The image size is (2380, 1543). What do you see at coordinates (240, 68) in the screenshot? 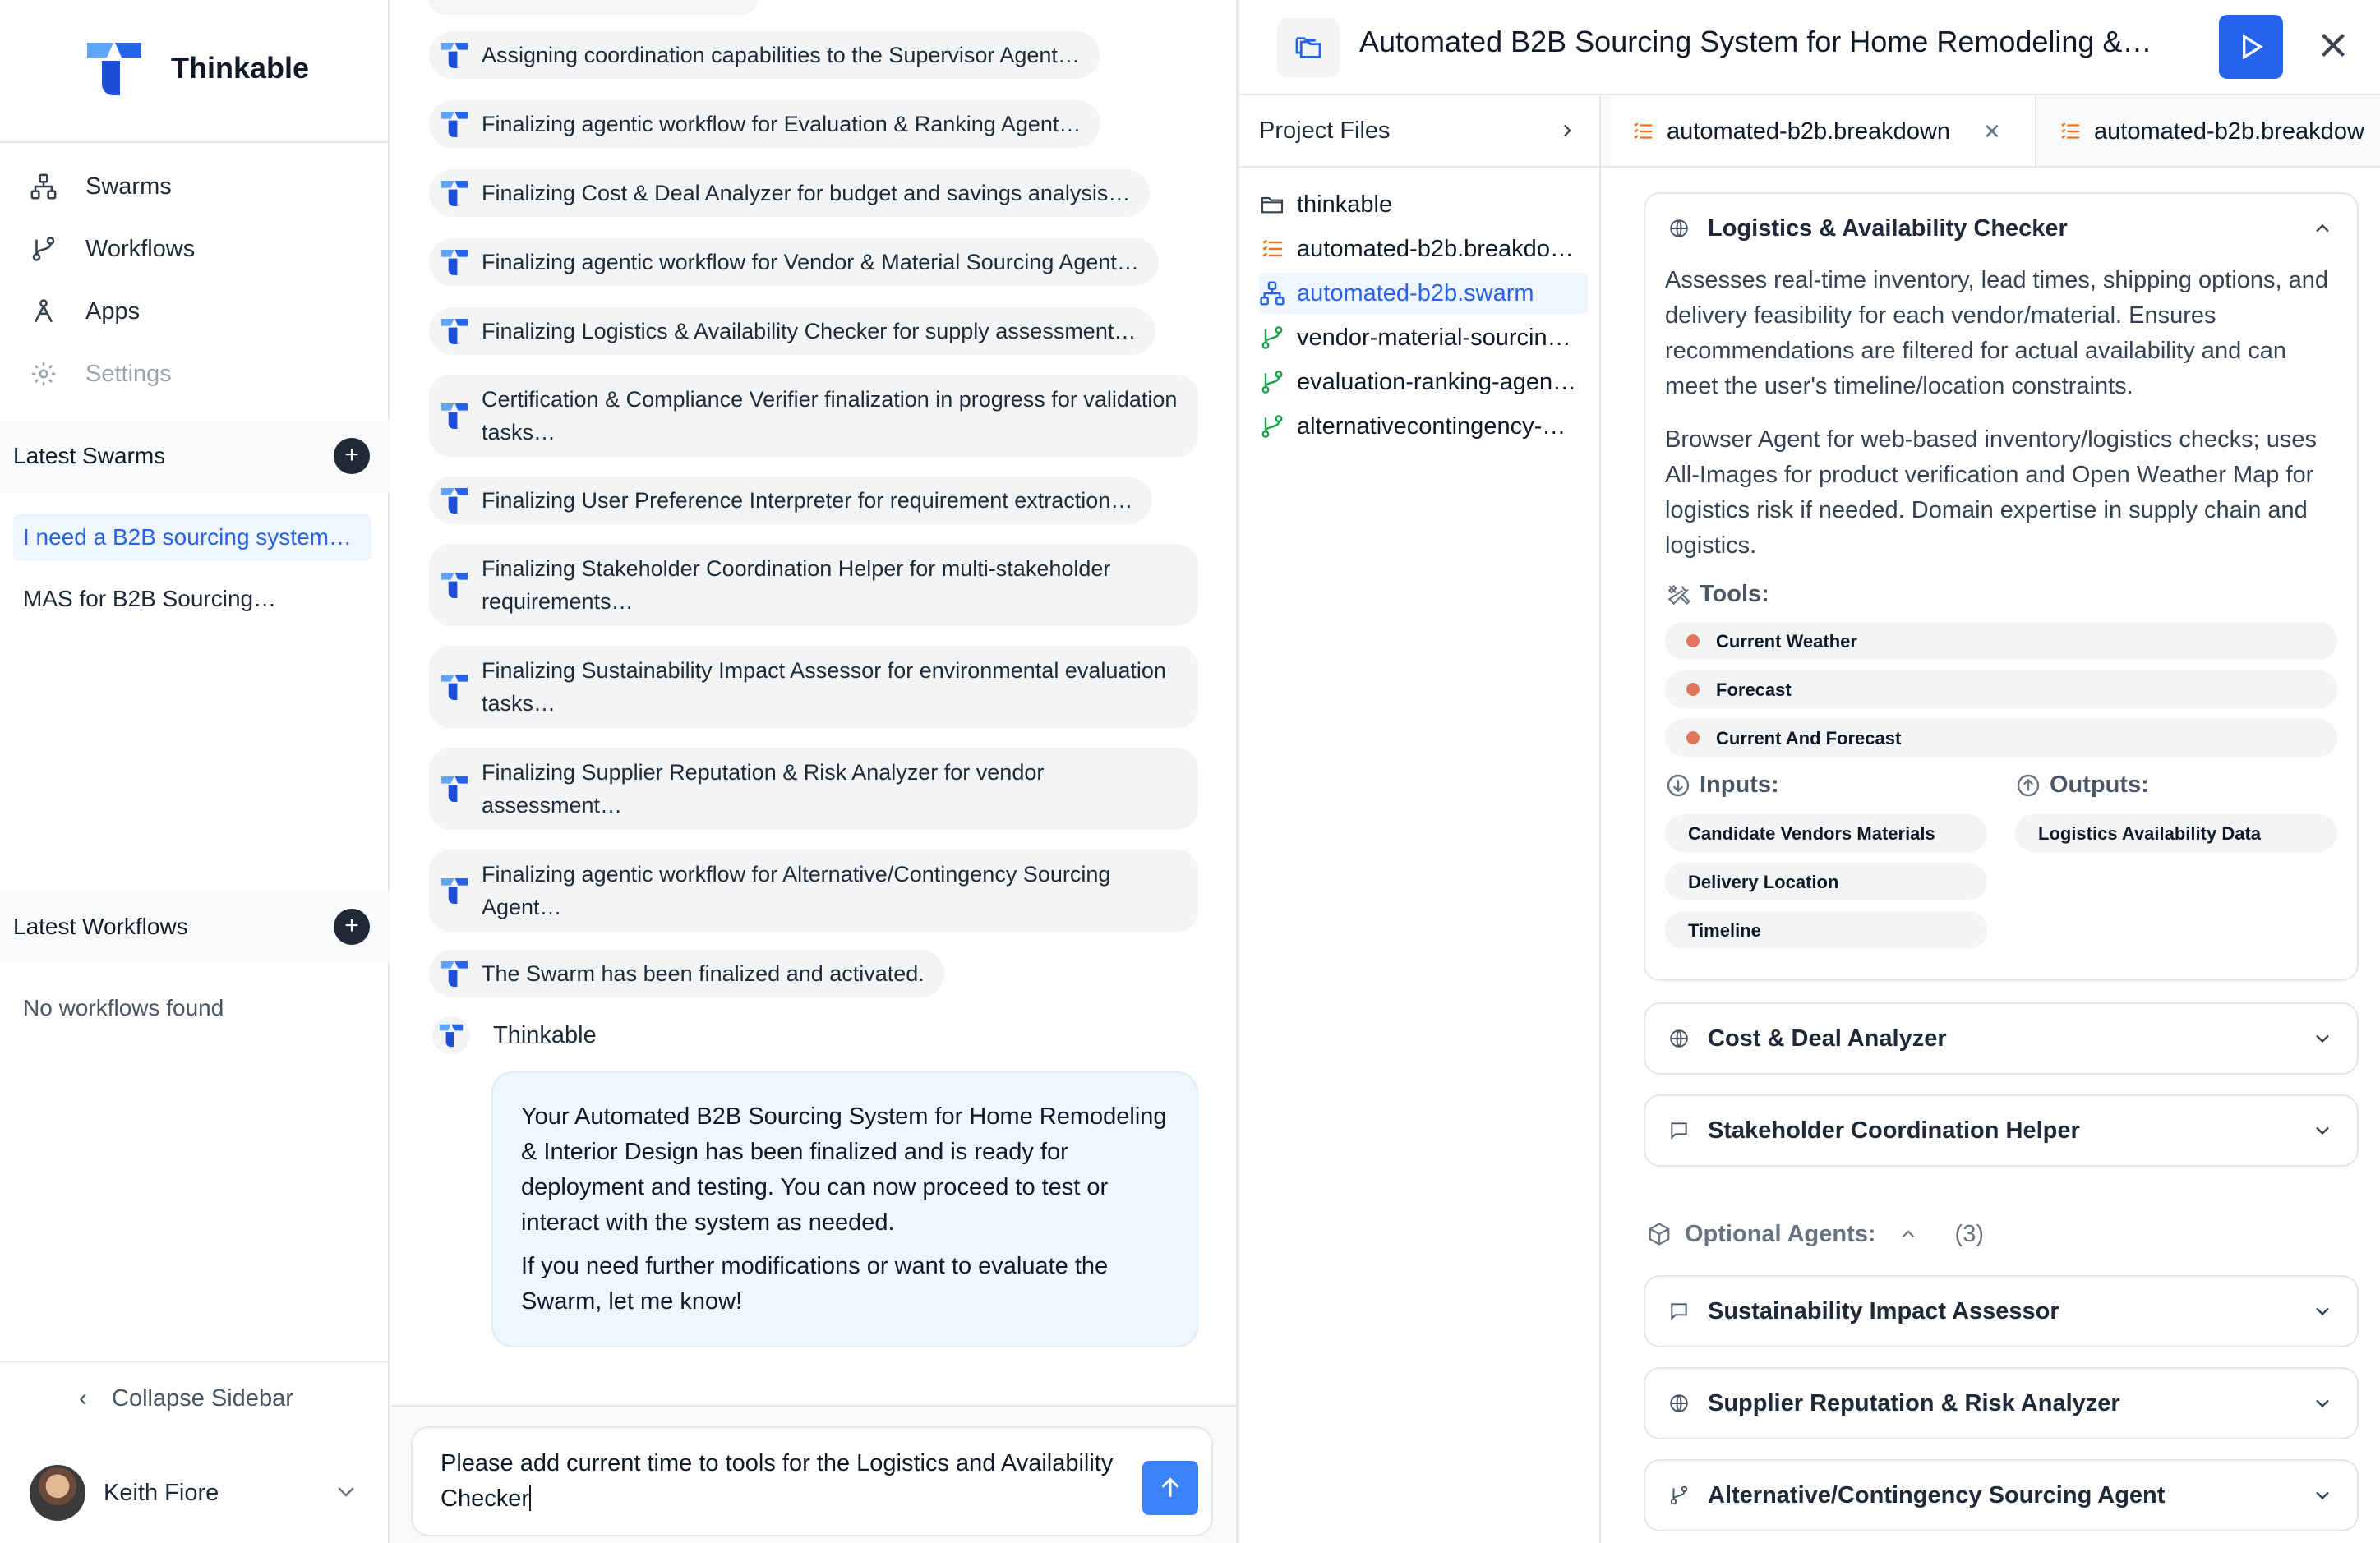
I see `brand-name: Thinkable` at bounding box center [240, 68].